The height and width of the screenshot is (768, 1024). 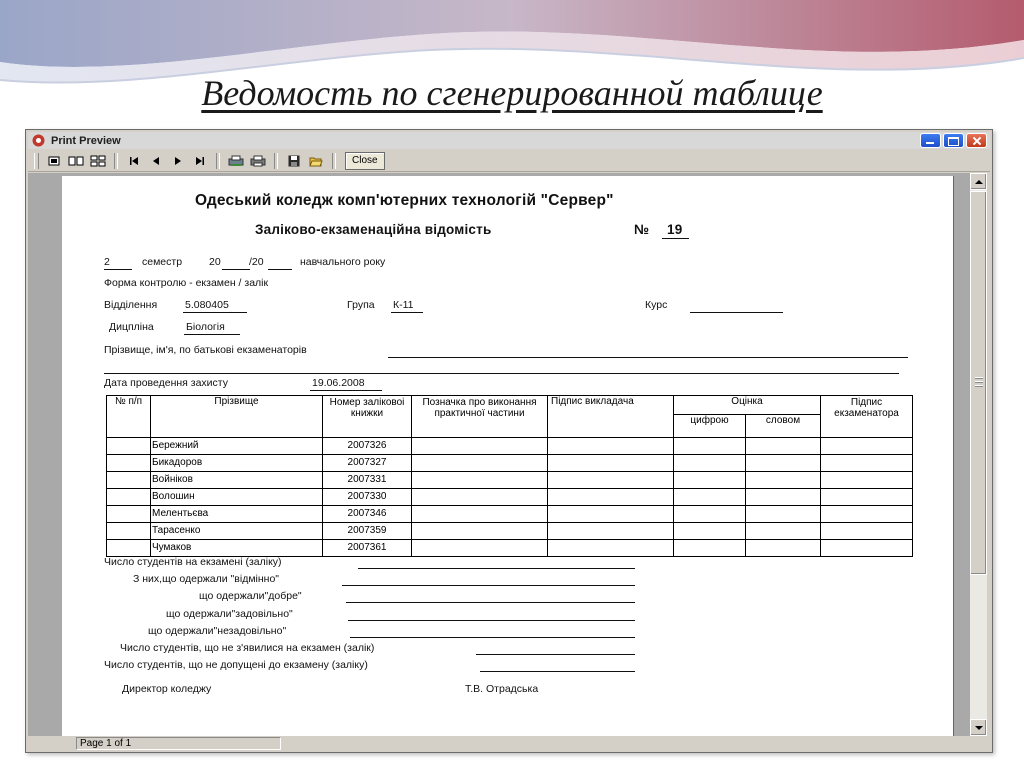 I want to click on slide-title: Ведомость по сгенерированной таблице, so click(x=512, y=93).